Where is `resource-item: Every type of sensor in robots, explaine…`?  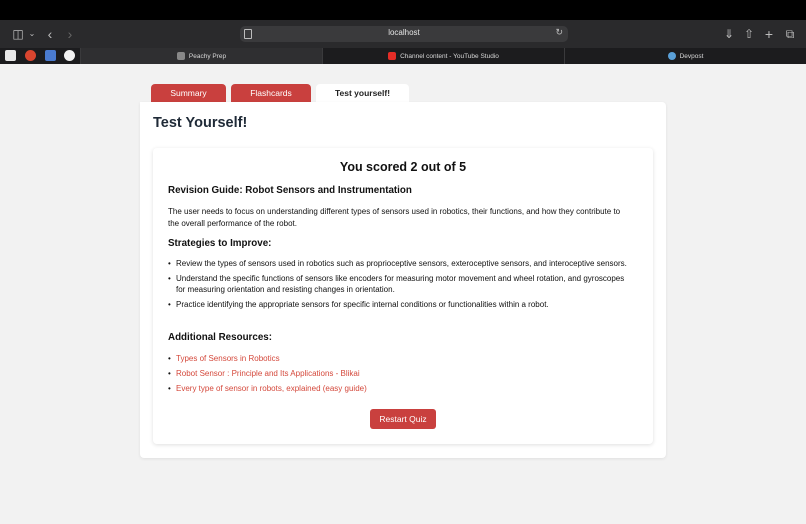
resource-item: Every type of sensor in robots, explaine… is located at coordinates (267, 388).